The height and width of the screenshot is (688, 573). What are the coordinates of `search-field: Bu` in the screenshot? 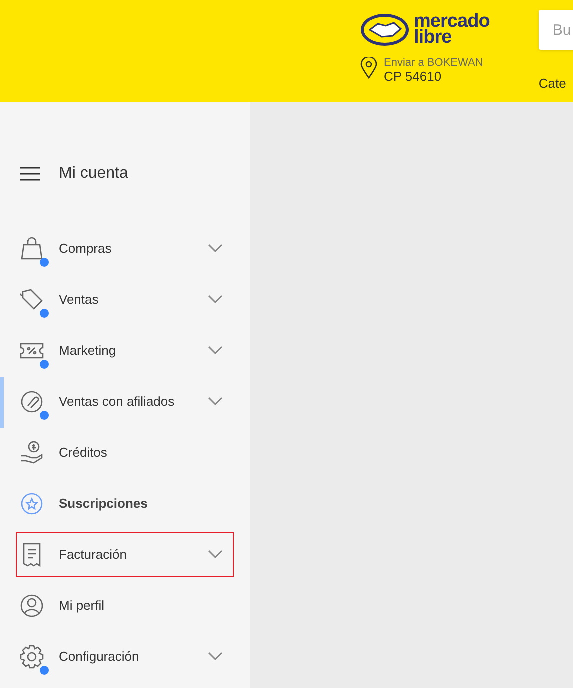 It's located at (555, 30).